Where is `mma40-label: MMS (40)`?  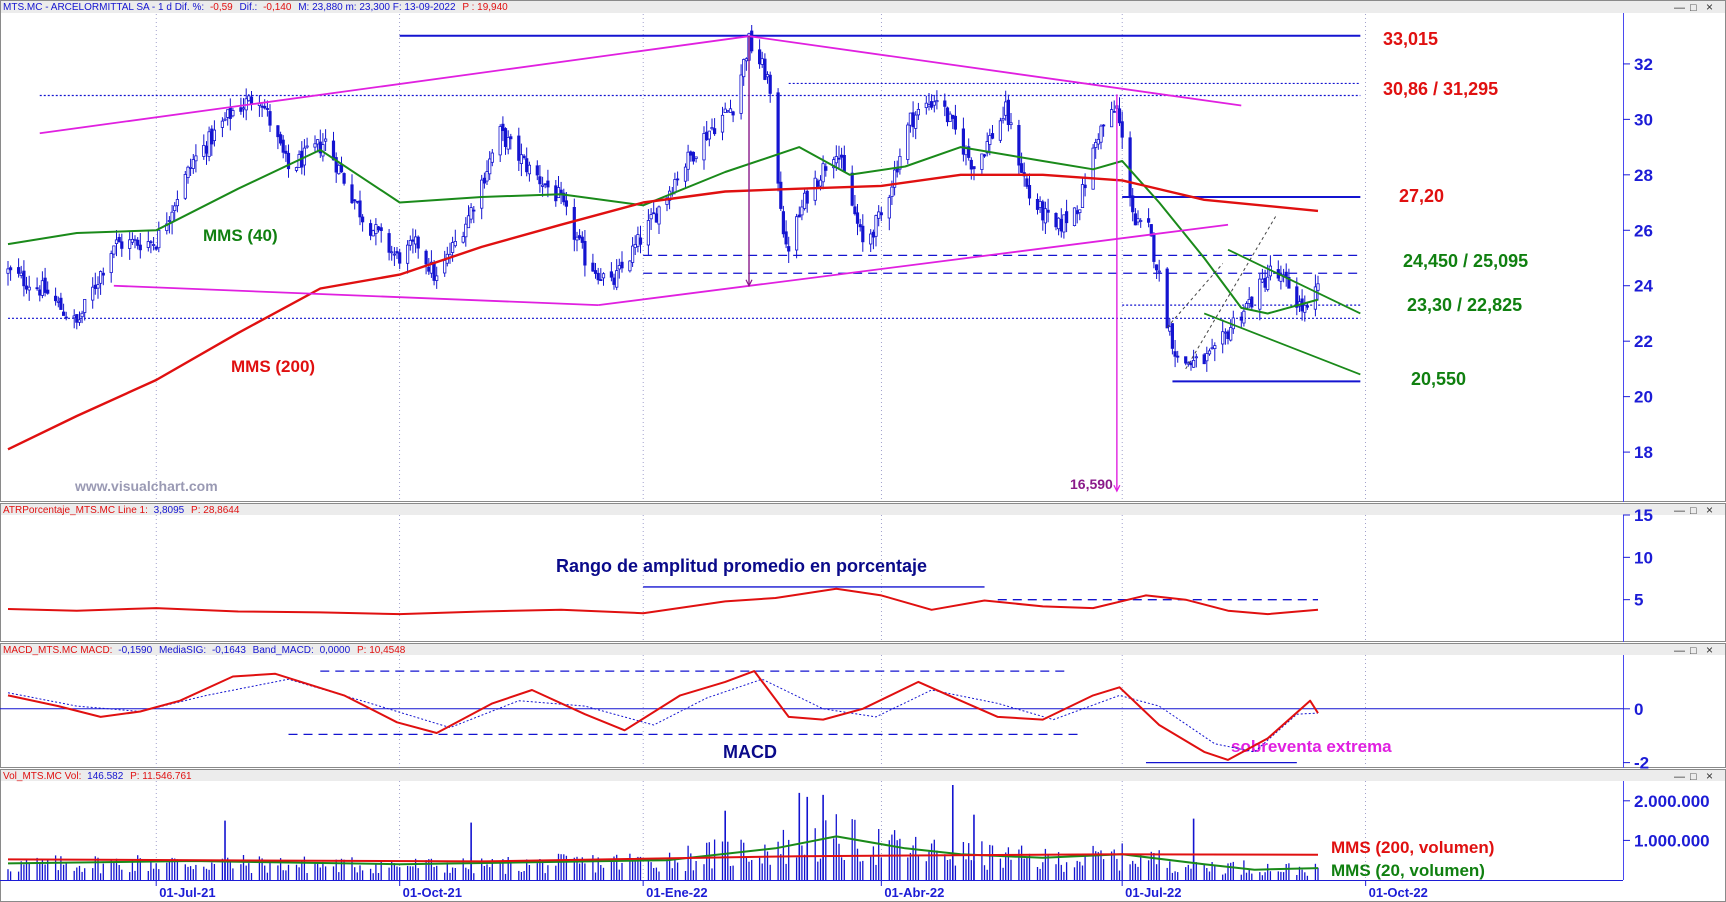
mma40-label: MMS (40) is located at coordinates (240, 235).